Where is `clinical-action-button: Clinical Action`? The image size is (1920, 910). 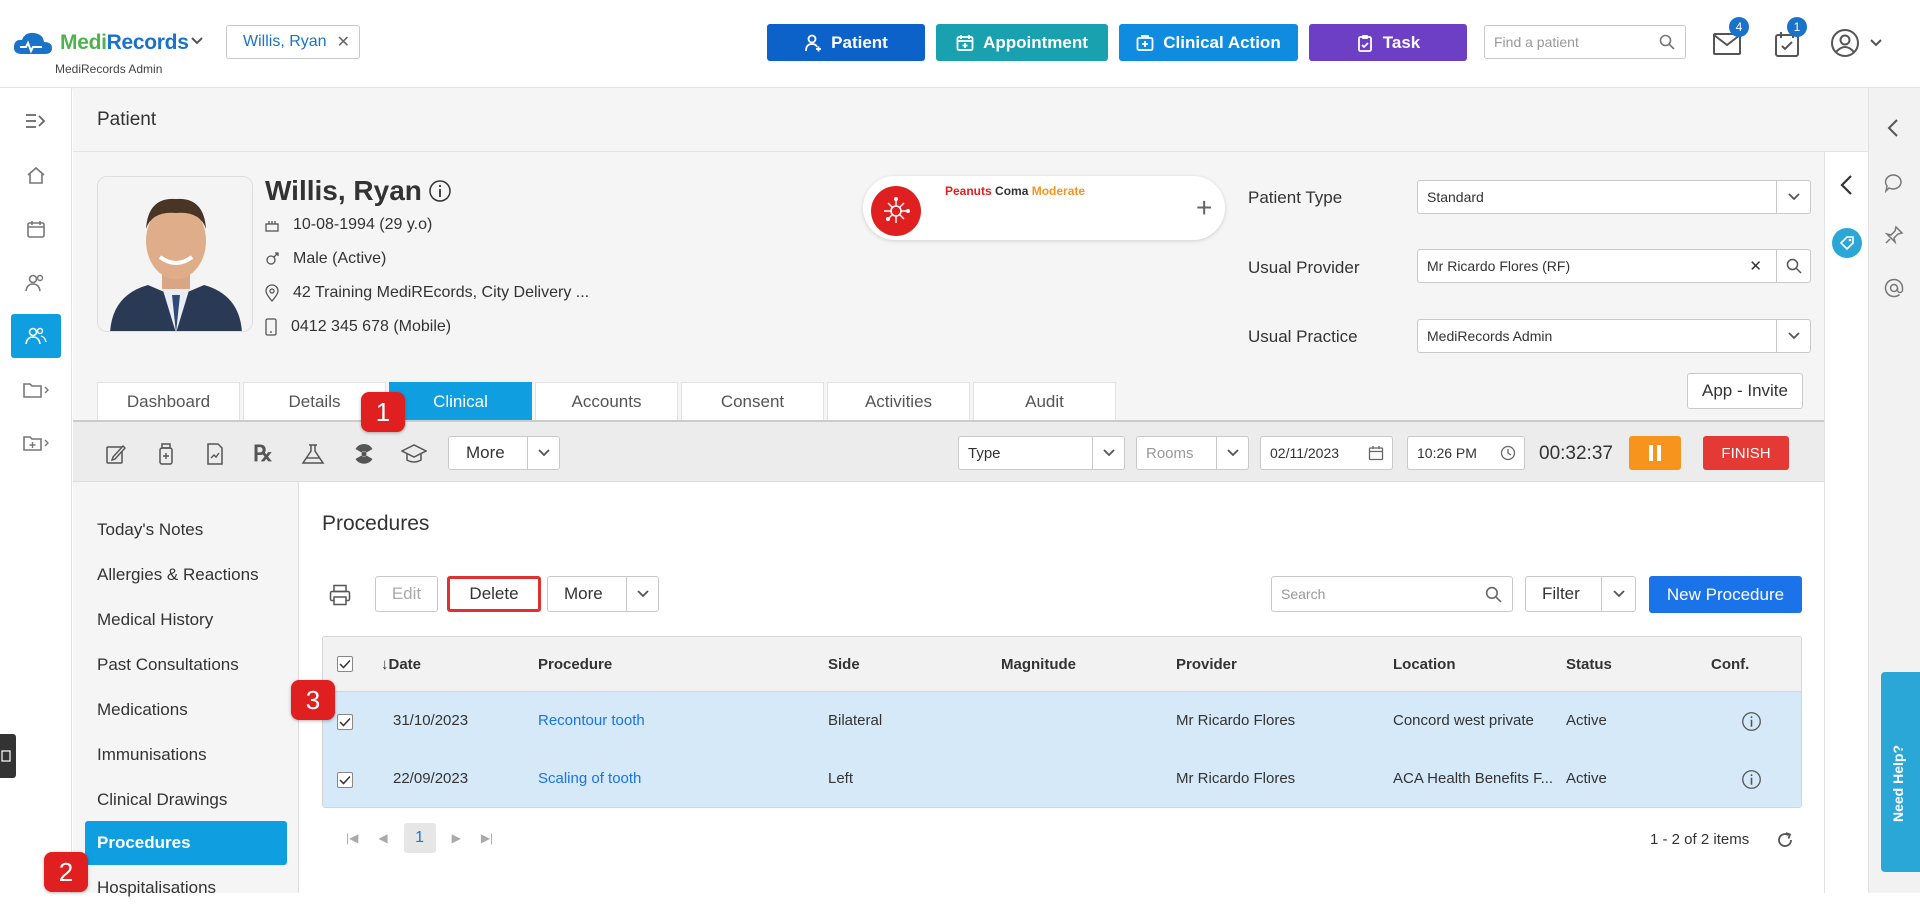
clinical-action-button: Clinical Action is located at coordinates (1208, 42).